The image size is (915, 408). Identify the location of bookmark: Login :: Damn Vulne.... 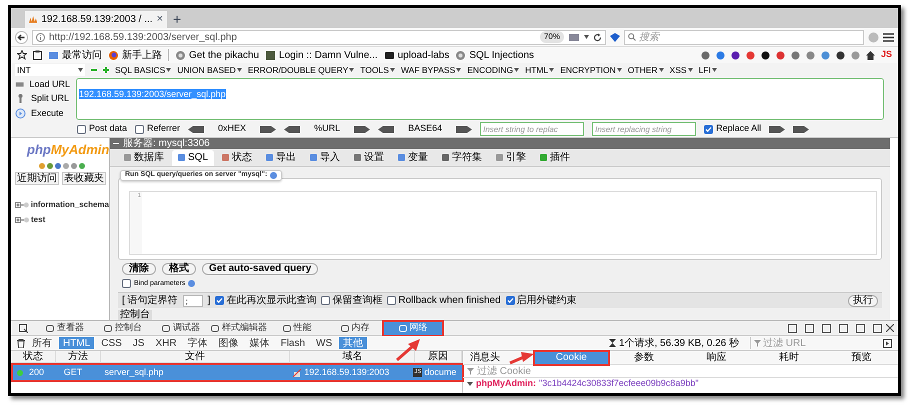
(321, 55).